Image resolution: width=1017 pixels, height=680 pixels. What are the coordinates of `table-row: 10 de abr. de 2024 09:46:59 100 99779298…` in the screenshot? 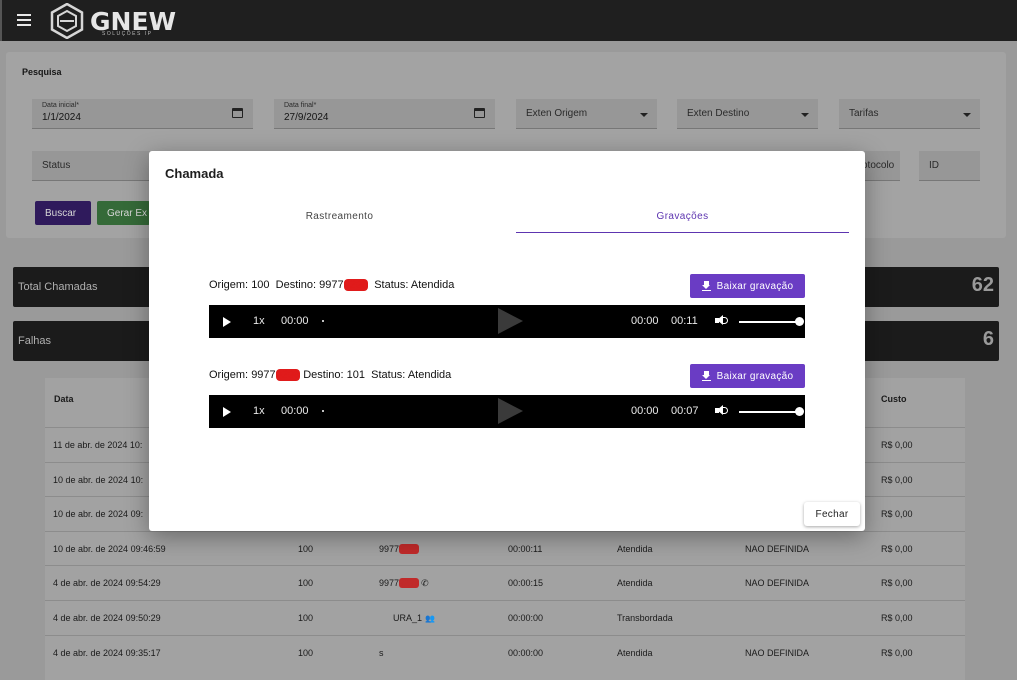 It's located at (505, 548).